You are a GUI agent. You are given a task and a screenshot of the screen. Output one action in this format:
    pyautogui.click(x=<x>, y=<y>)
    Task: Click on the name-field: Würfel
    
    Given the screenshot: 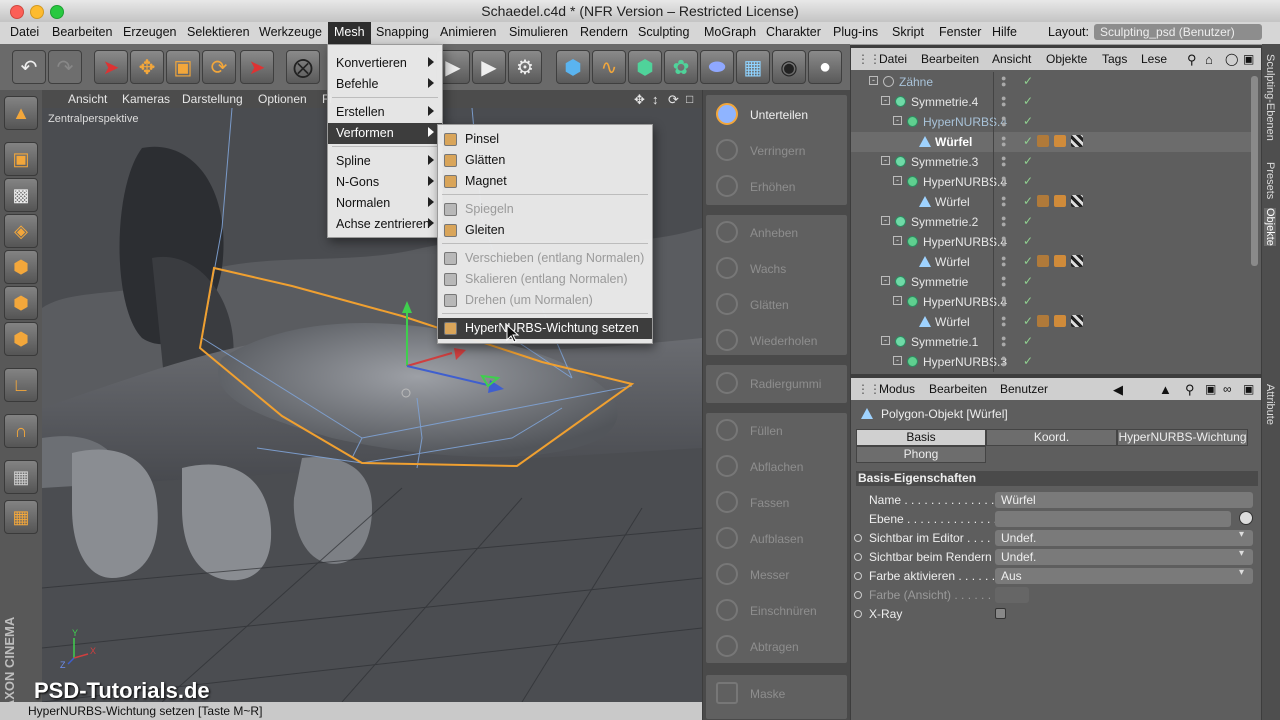 What is the action you would take?
    pyautogui.click(x=1124, y=500)
    